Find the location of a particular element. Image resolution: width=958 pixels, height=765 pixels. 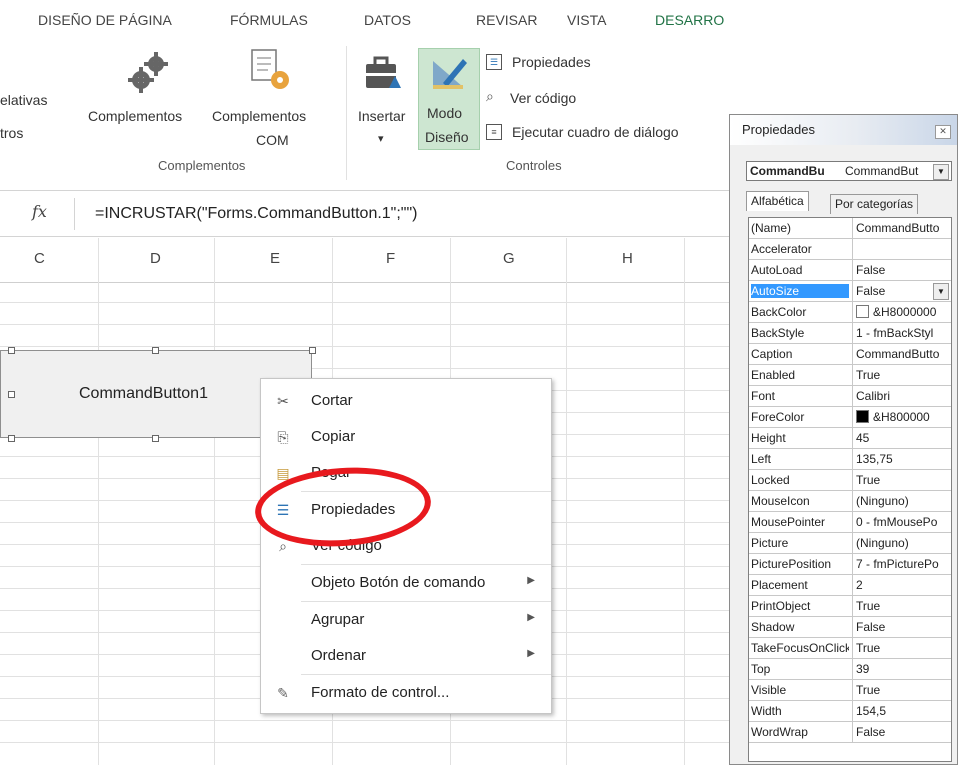

property-row: BackColor &H8000000 is located at coordinates (850, 312).